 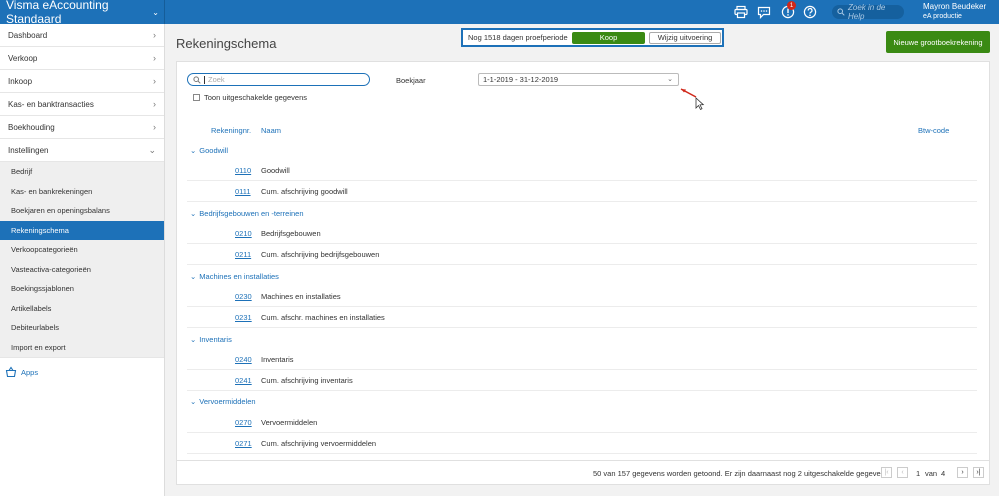 What do you see at coordinates (82, 328) in the screenshot?
I see `sidebar-subitem-debiteurlabels: Debiteurlabels` at bounding box center [82, 328].